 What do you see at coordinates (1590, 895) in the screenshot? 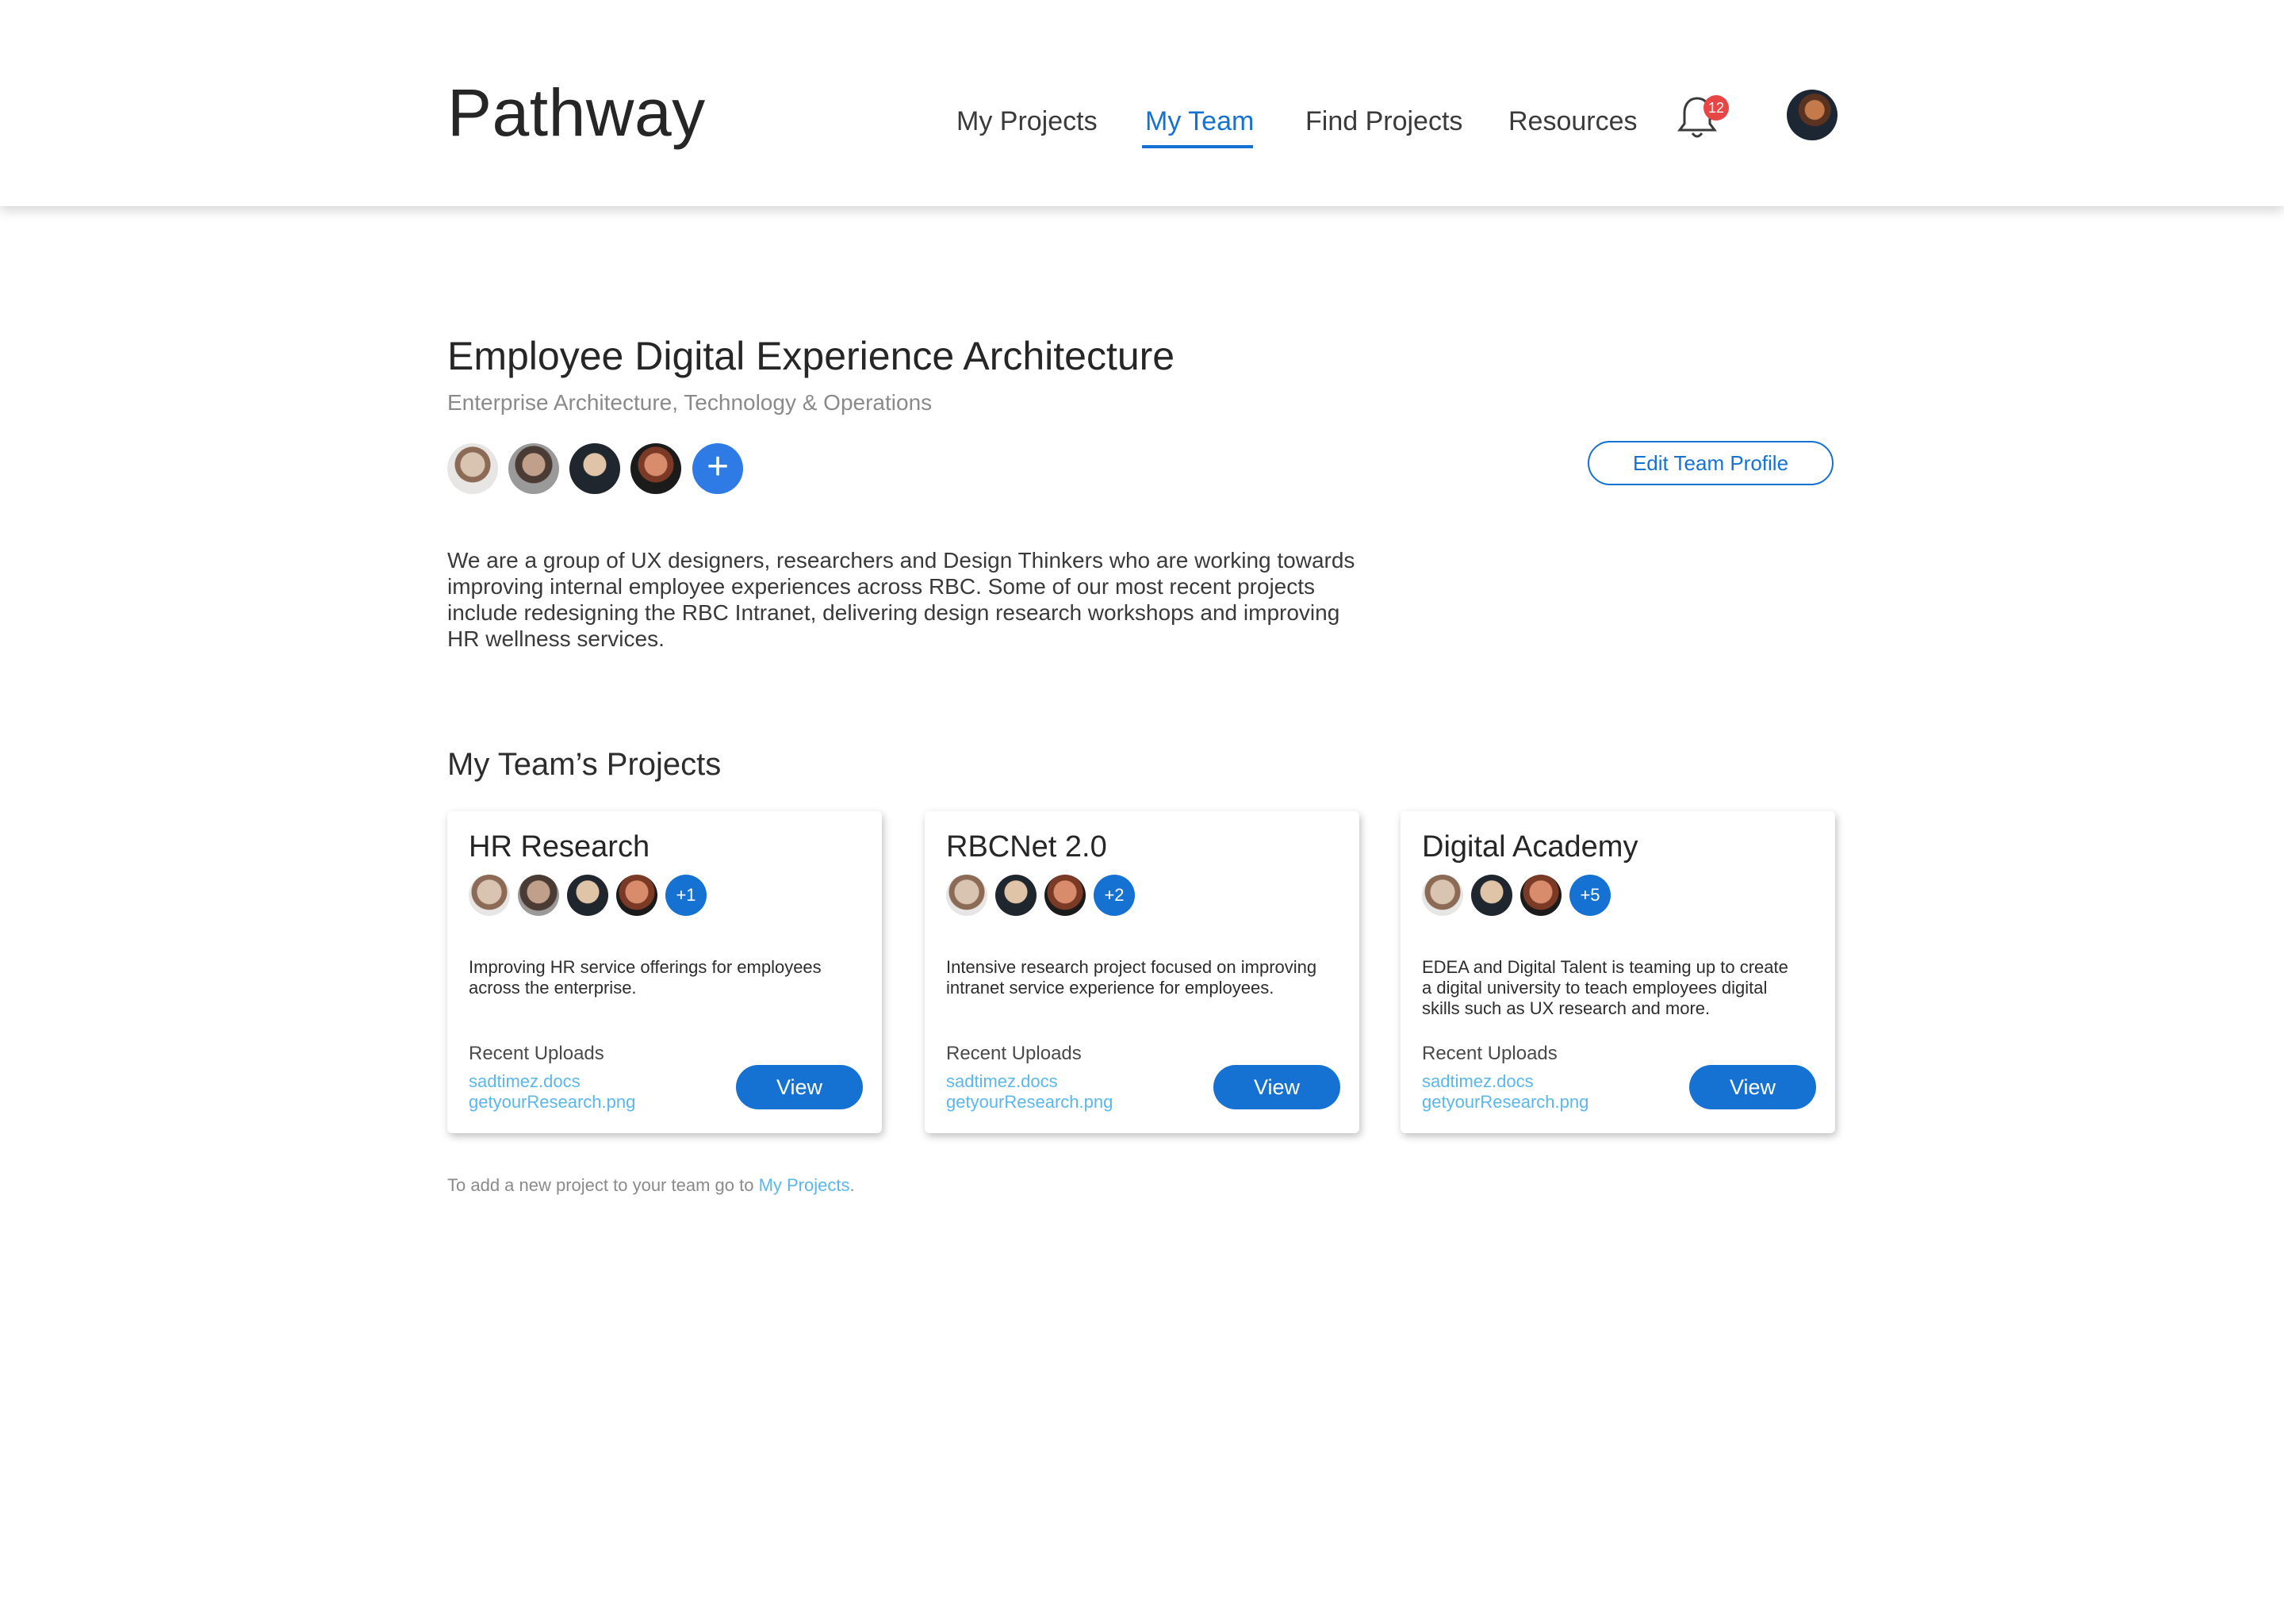
I see `more-members-badge: +5` at bounding box center [1590, 895].